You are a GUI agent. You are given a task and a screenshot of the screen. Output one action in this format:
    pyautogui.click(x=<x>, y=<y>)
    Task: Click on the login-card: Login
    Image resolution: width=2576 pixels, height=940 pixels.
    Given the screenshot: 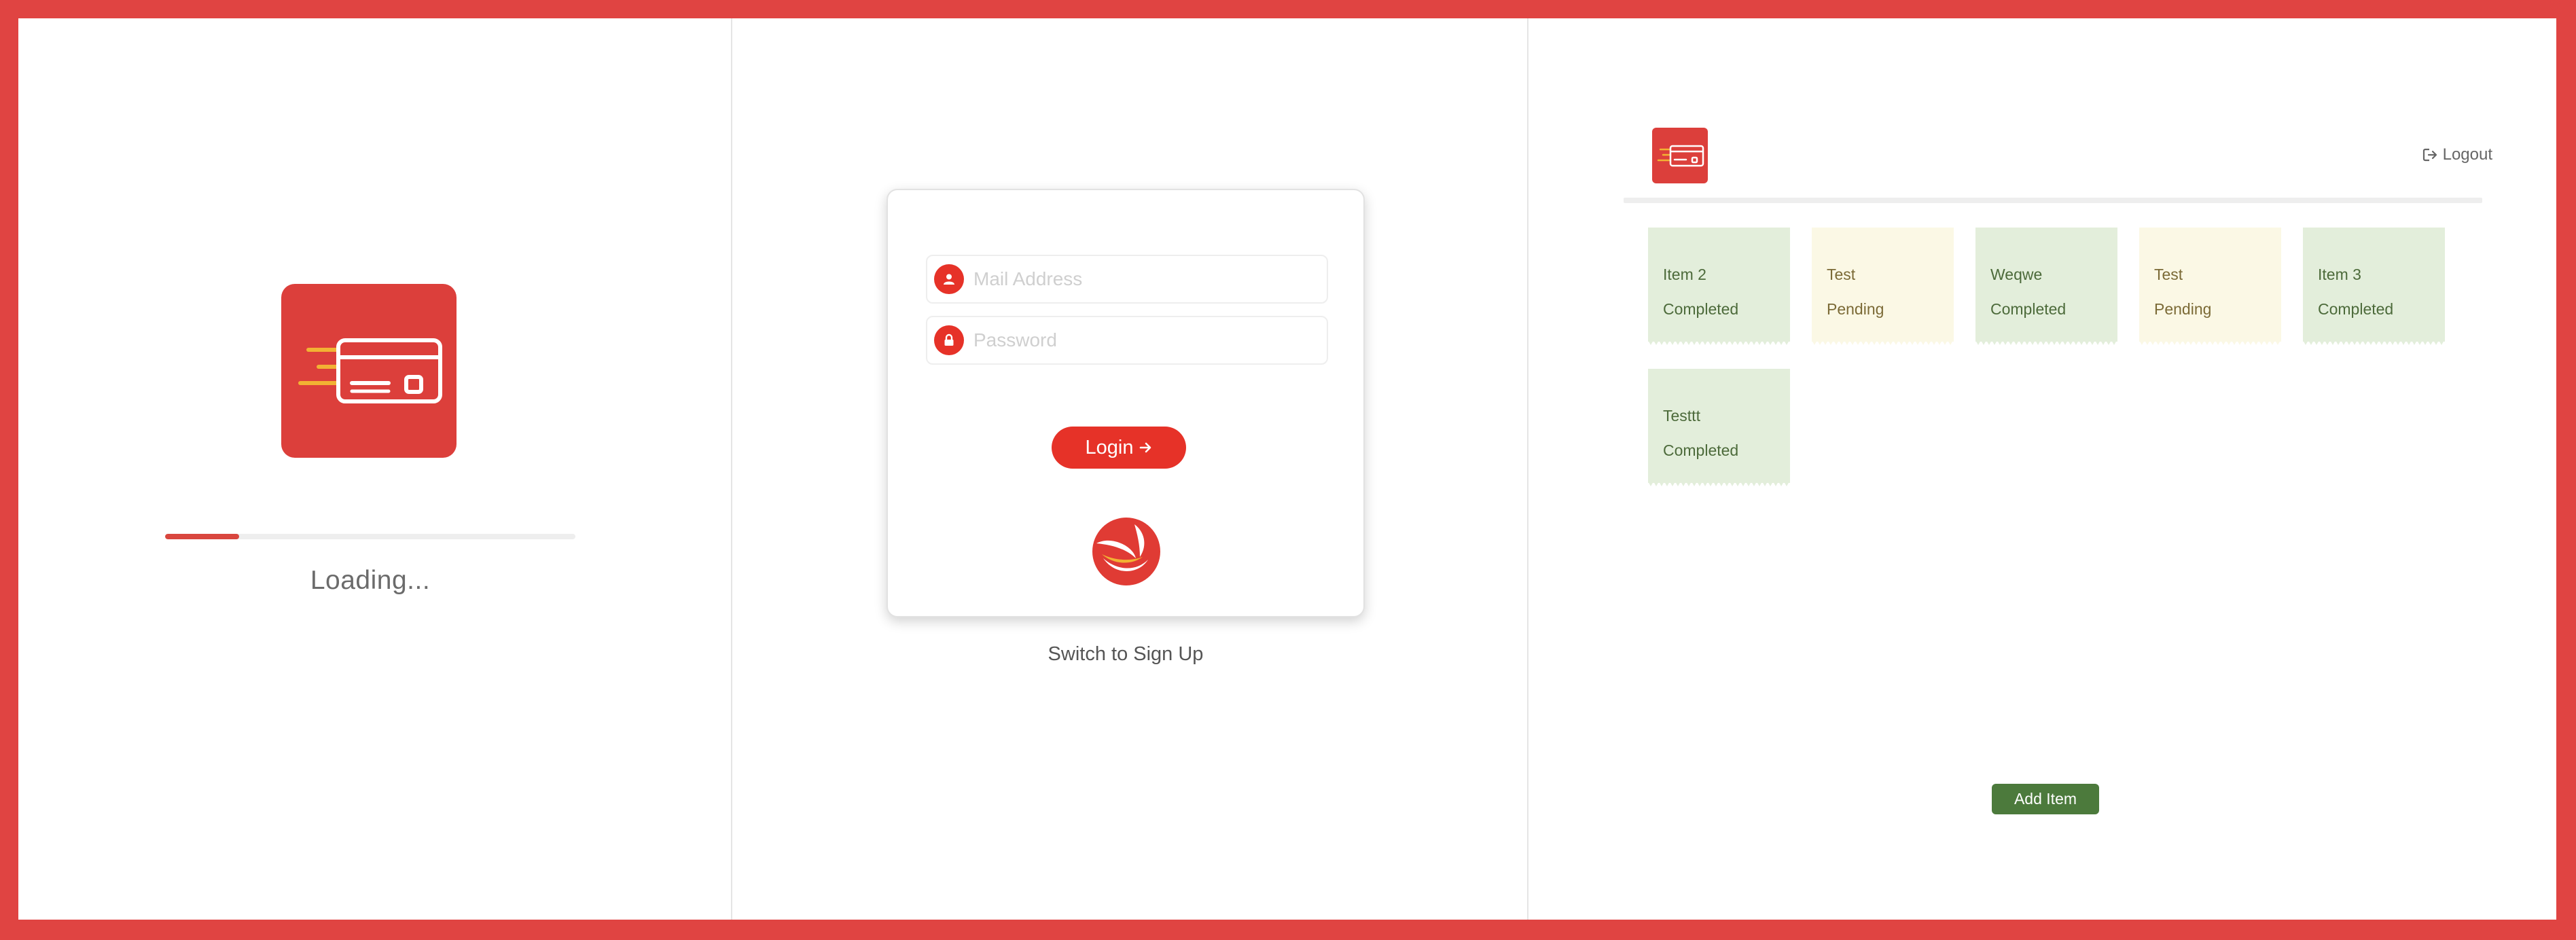 What is the action you would take?
    pyautogui.click(x=1126, y=403)
    